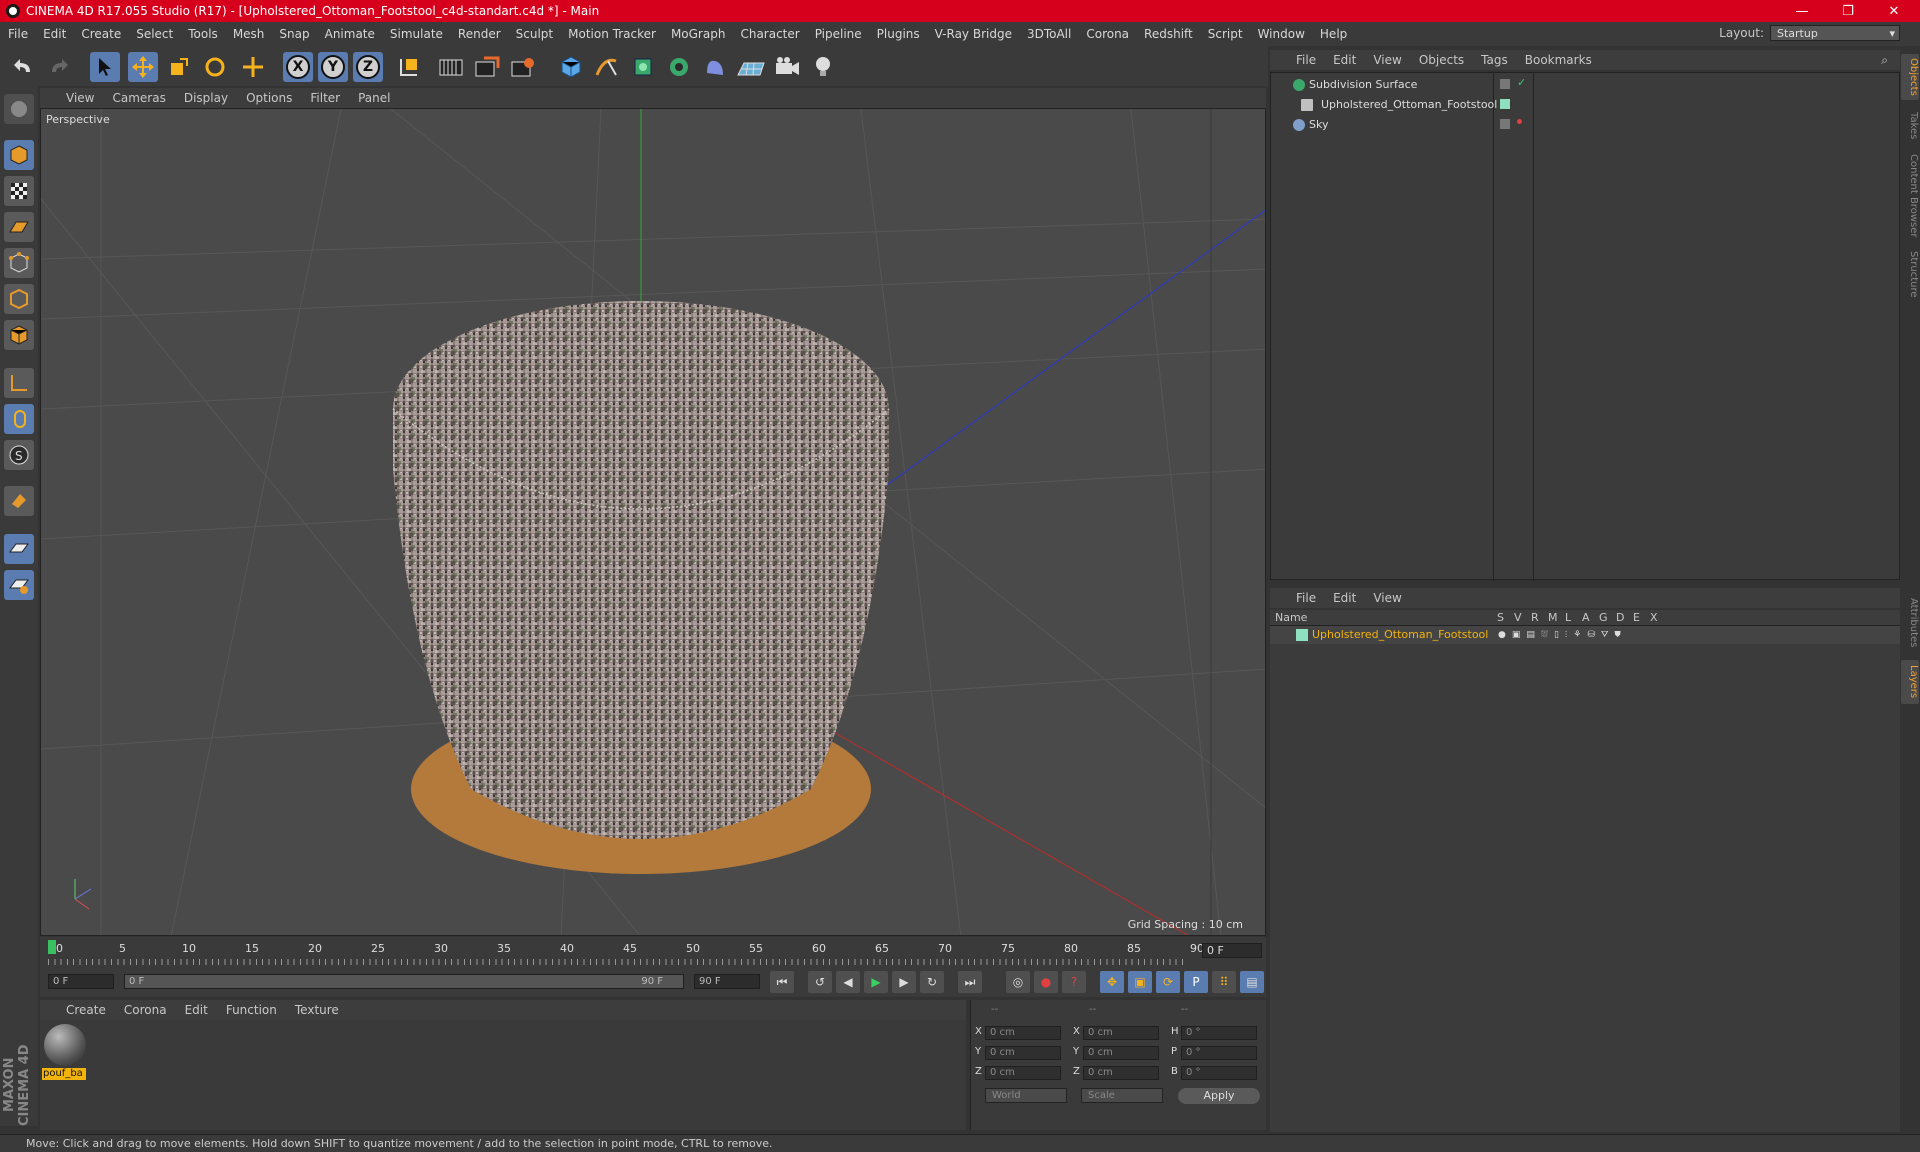  Describe the element at coordinates (19, 299) in the screenshot. I see `edges-mode-icon` at that location.